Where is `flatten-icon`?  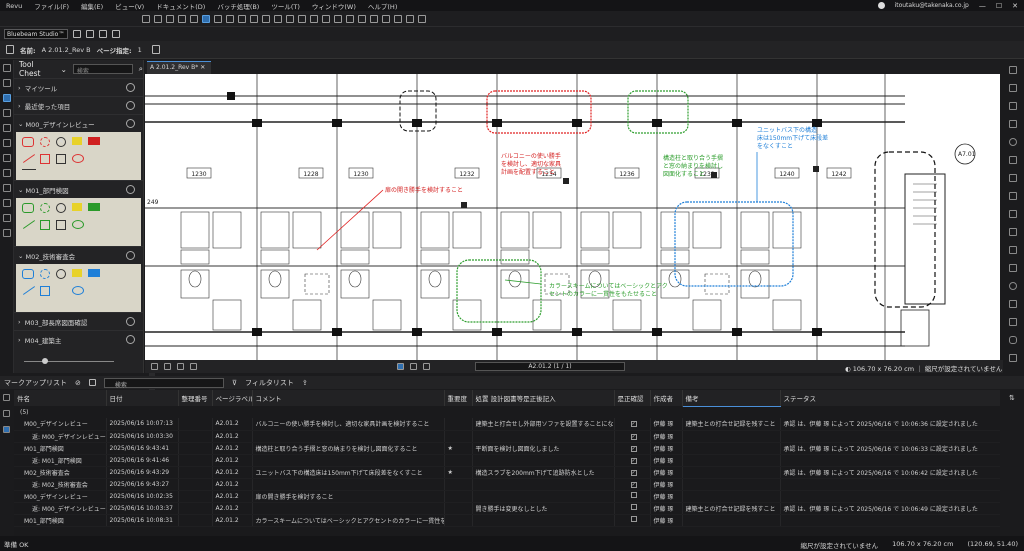
flatten-icon is located at coordinates (410, 18).